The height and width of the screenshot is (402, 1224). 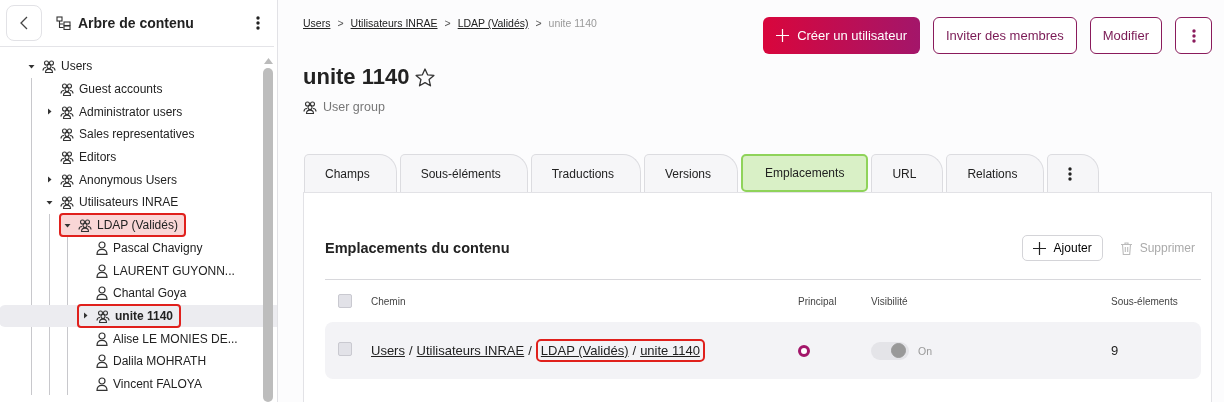 What do you see at coordinates (907, 173) in the screenshot?
I see `tab: URL` at bounding box center [907, 173].